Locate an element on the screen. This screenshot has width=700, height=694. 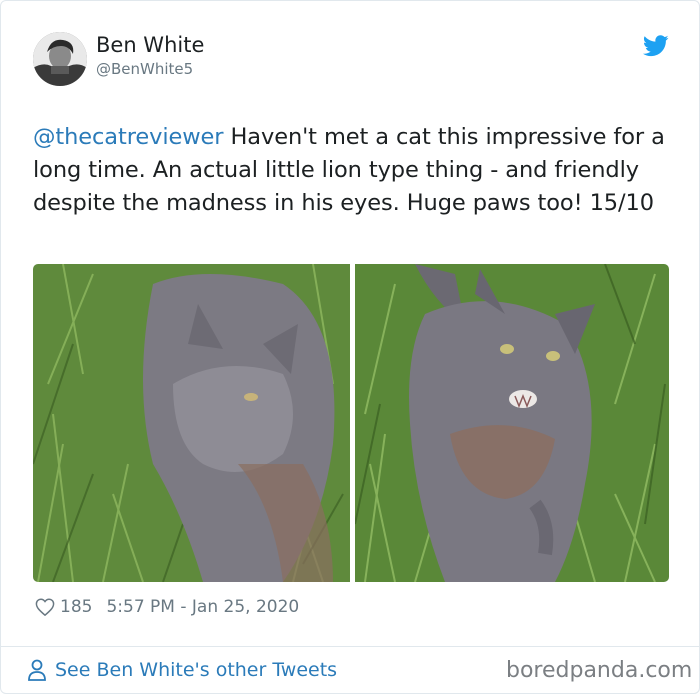
mention-link: @thecatreviewer is located at coordinates (128, 137).